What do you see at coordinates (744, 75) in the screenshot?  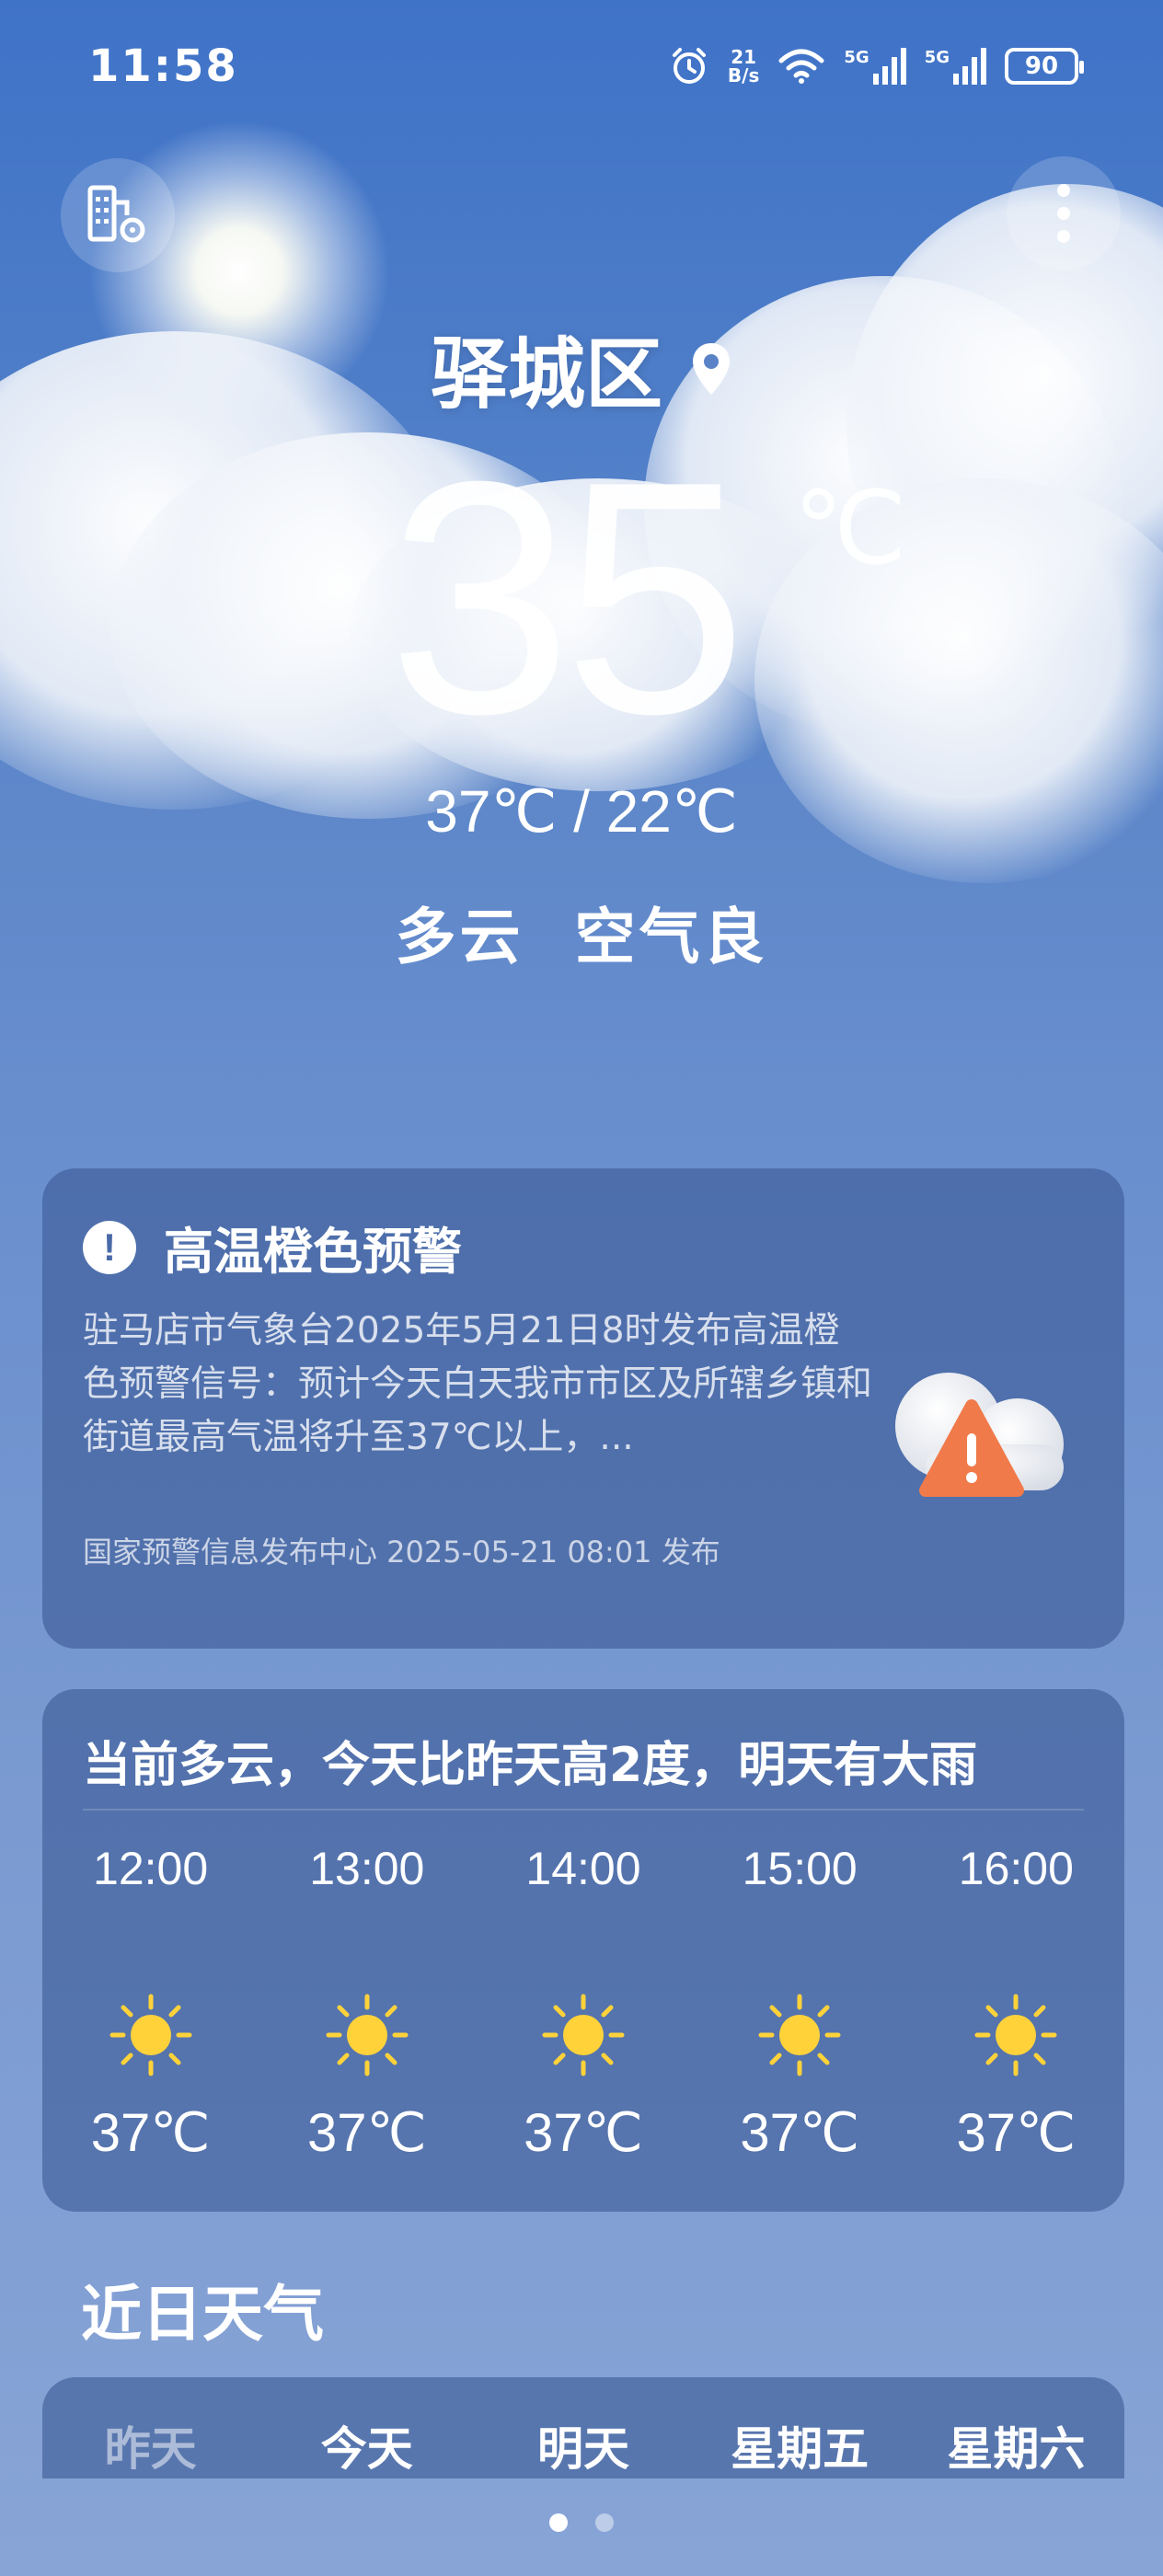 I see `net-speed-unit: B/s` at bounding box center [744, 75].